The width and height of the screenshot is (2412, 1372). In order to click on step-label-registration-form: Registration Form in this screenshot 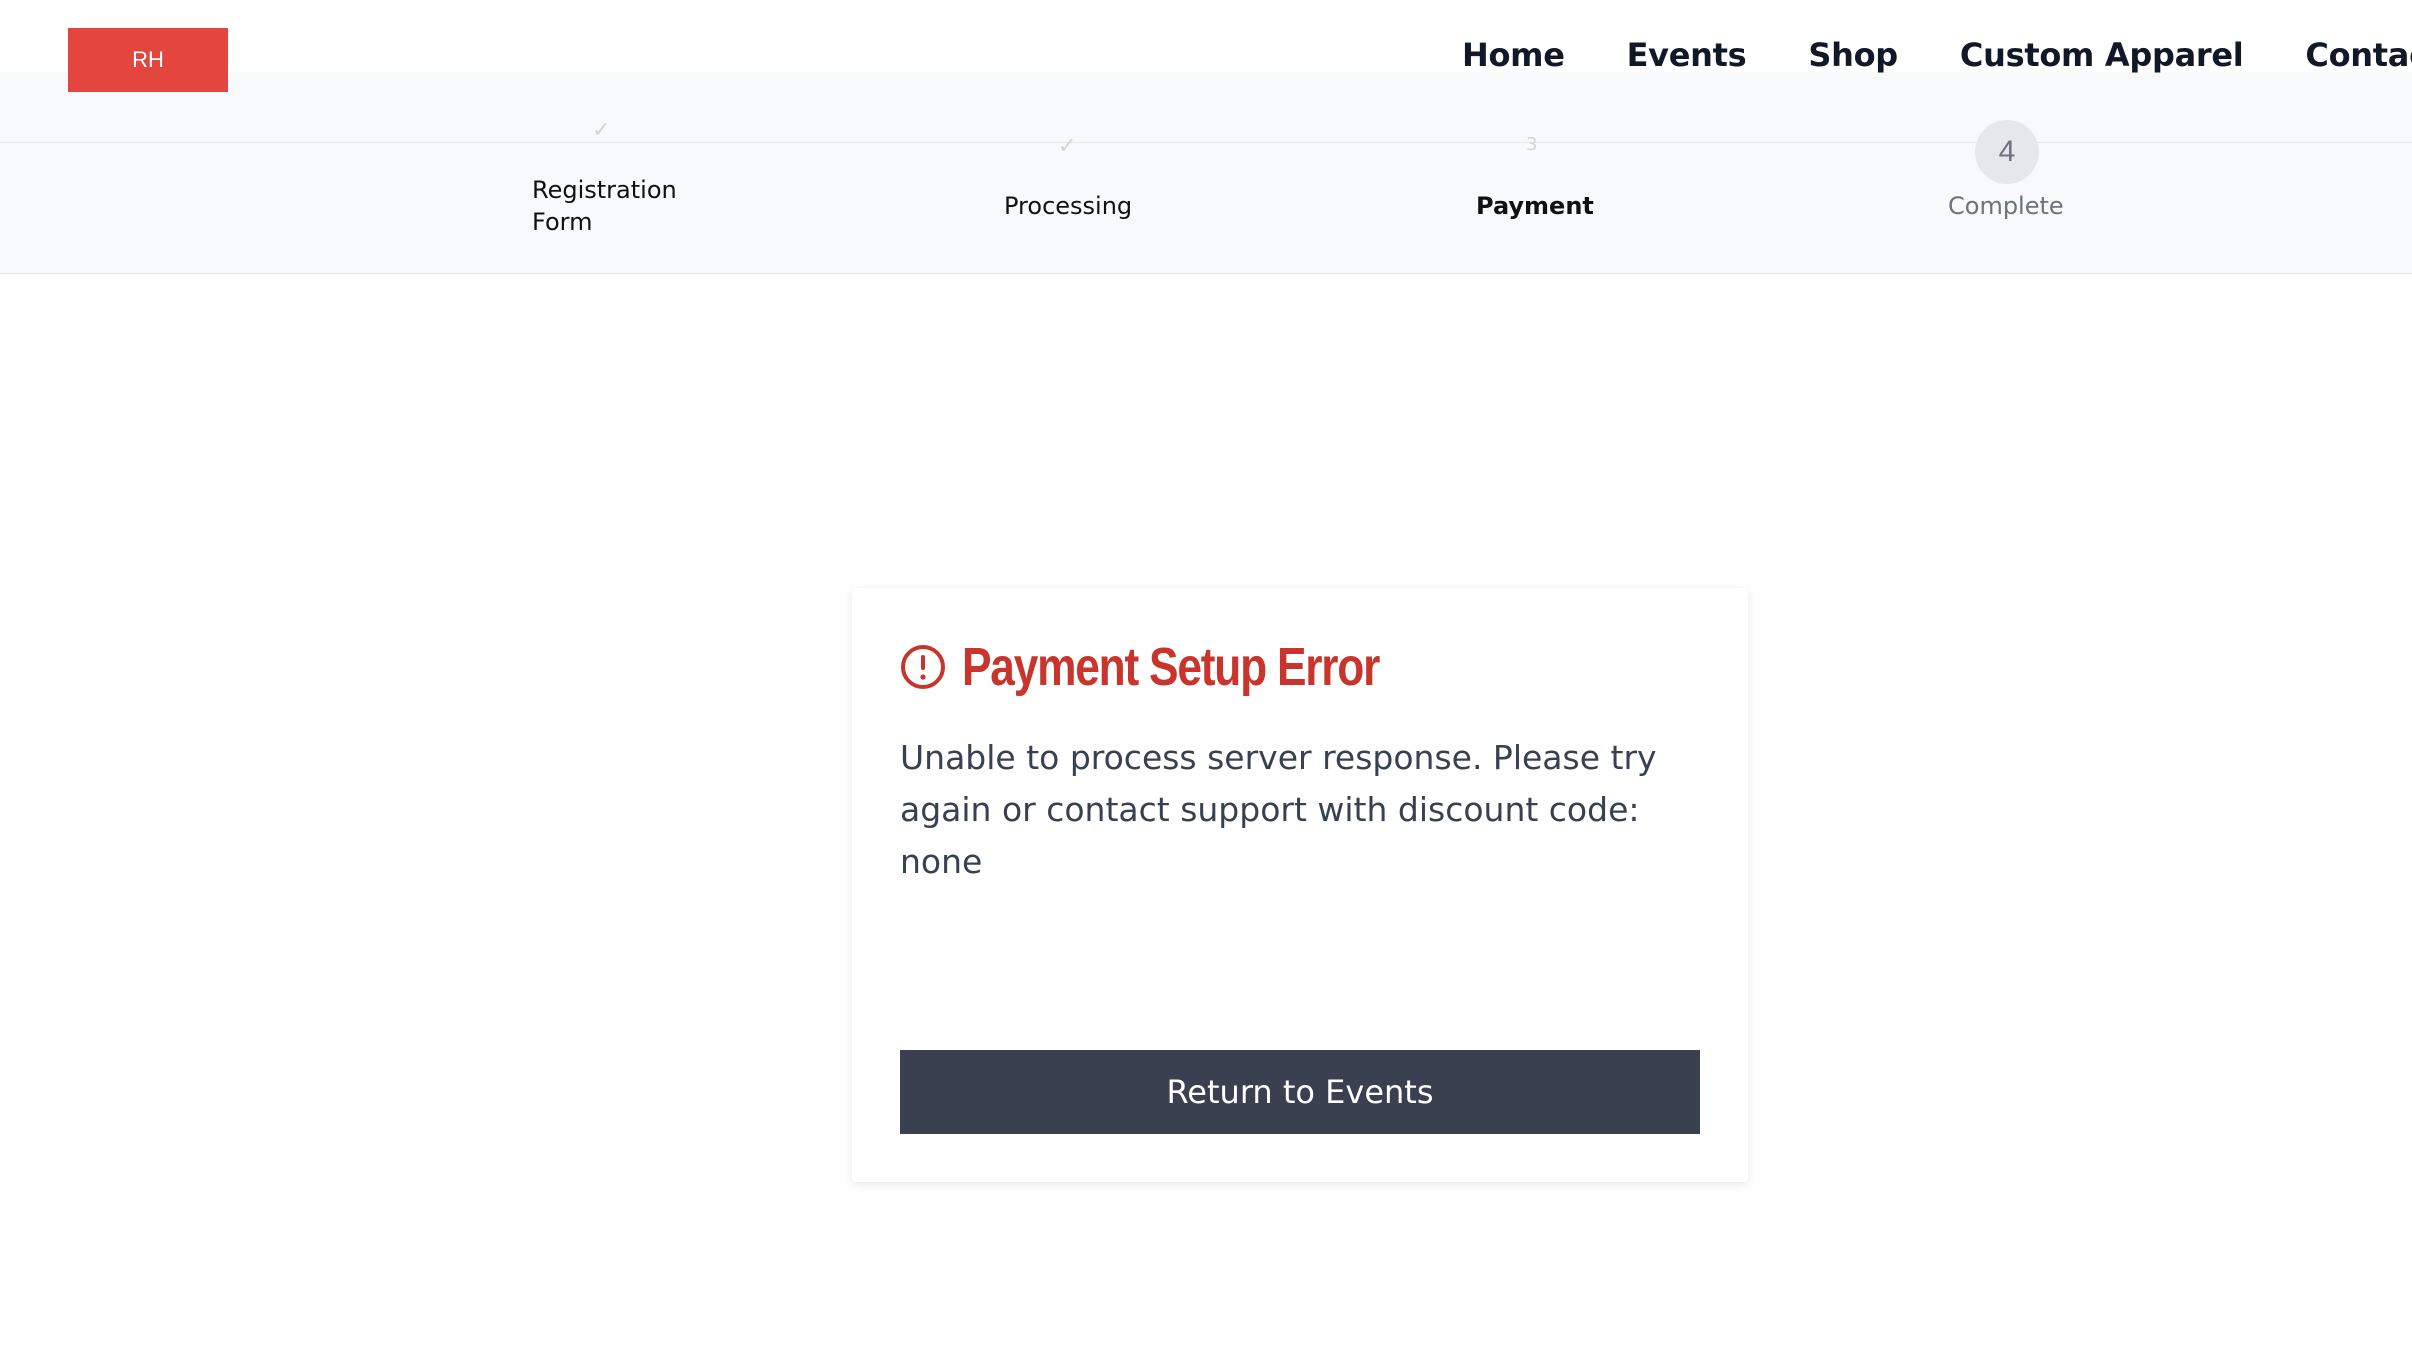, I will do `click(604, 206)`.